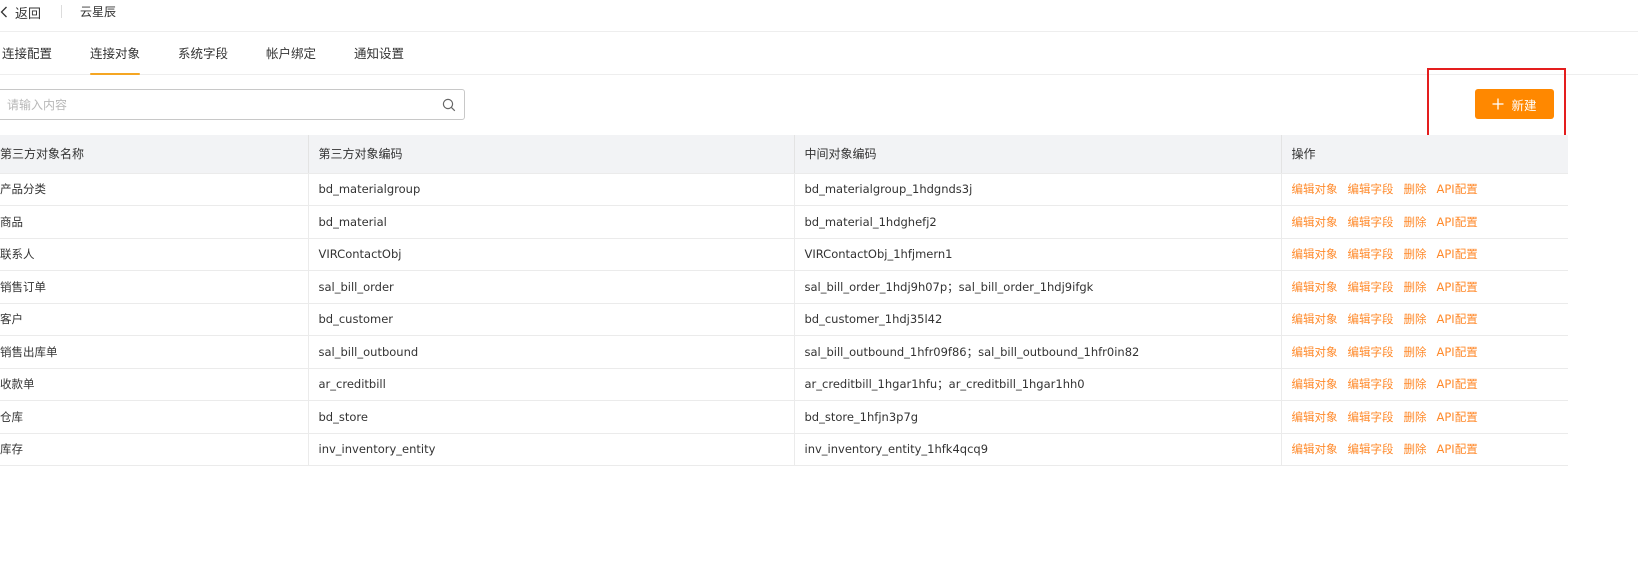 Image resolution: width=1638 pixels, height=581 pixels. Describe the element at coordinates (551, 319) in the screenshot. I see `cell-third-party-code: bd_customer` at that location.